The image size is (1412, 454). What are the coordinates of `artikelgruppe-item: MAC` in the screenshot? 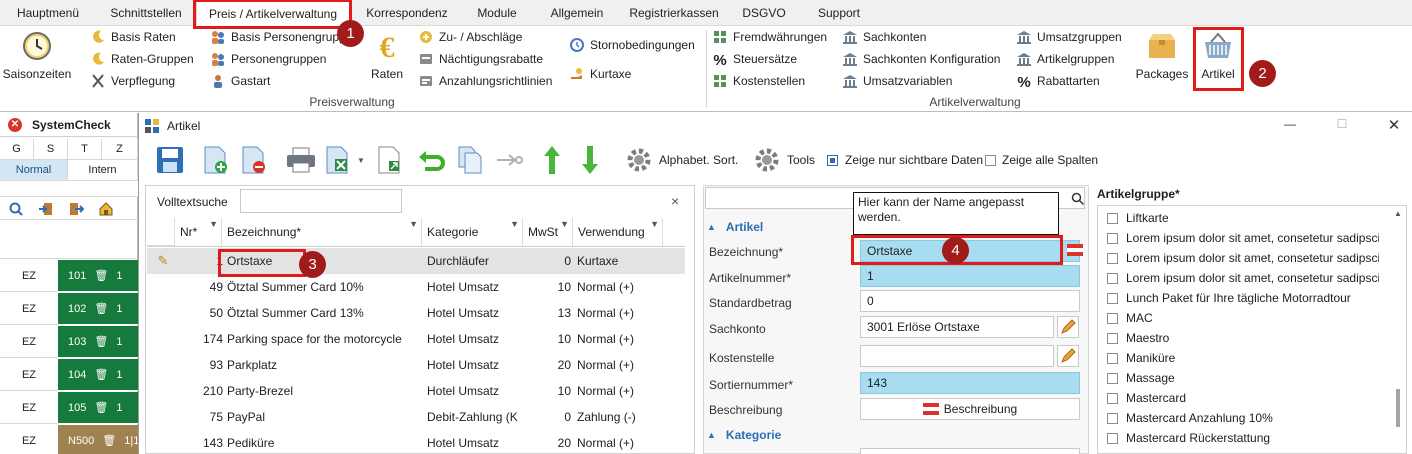 It's located at (1243, 318).